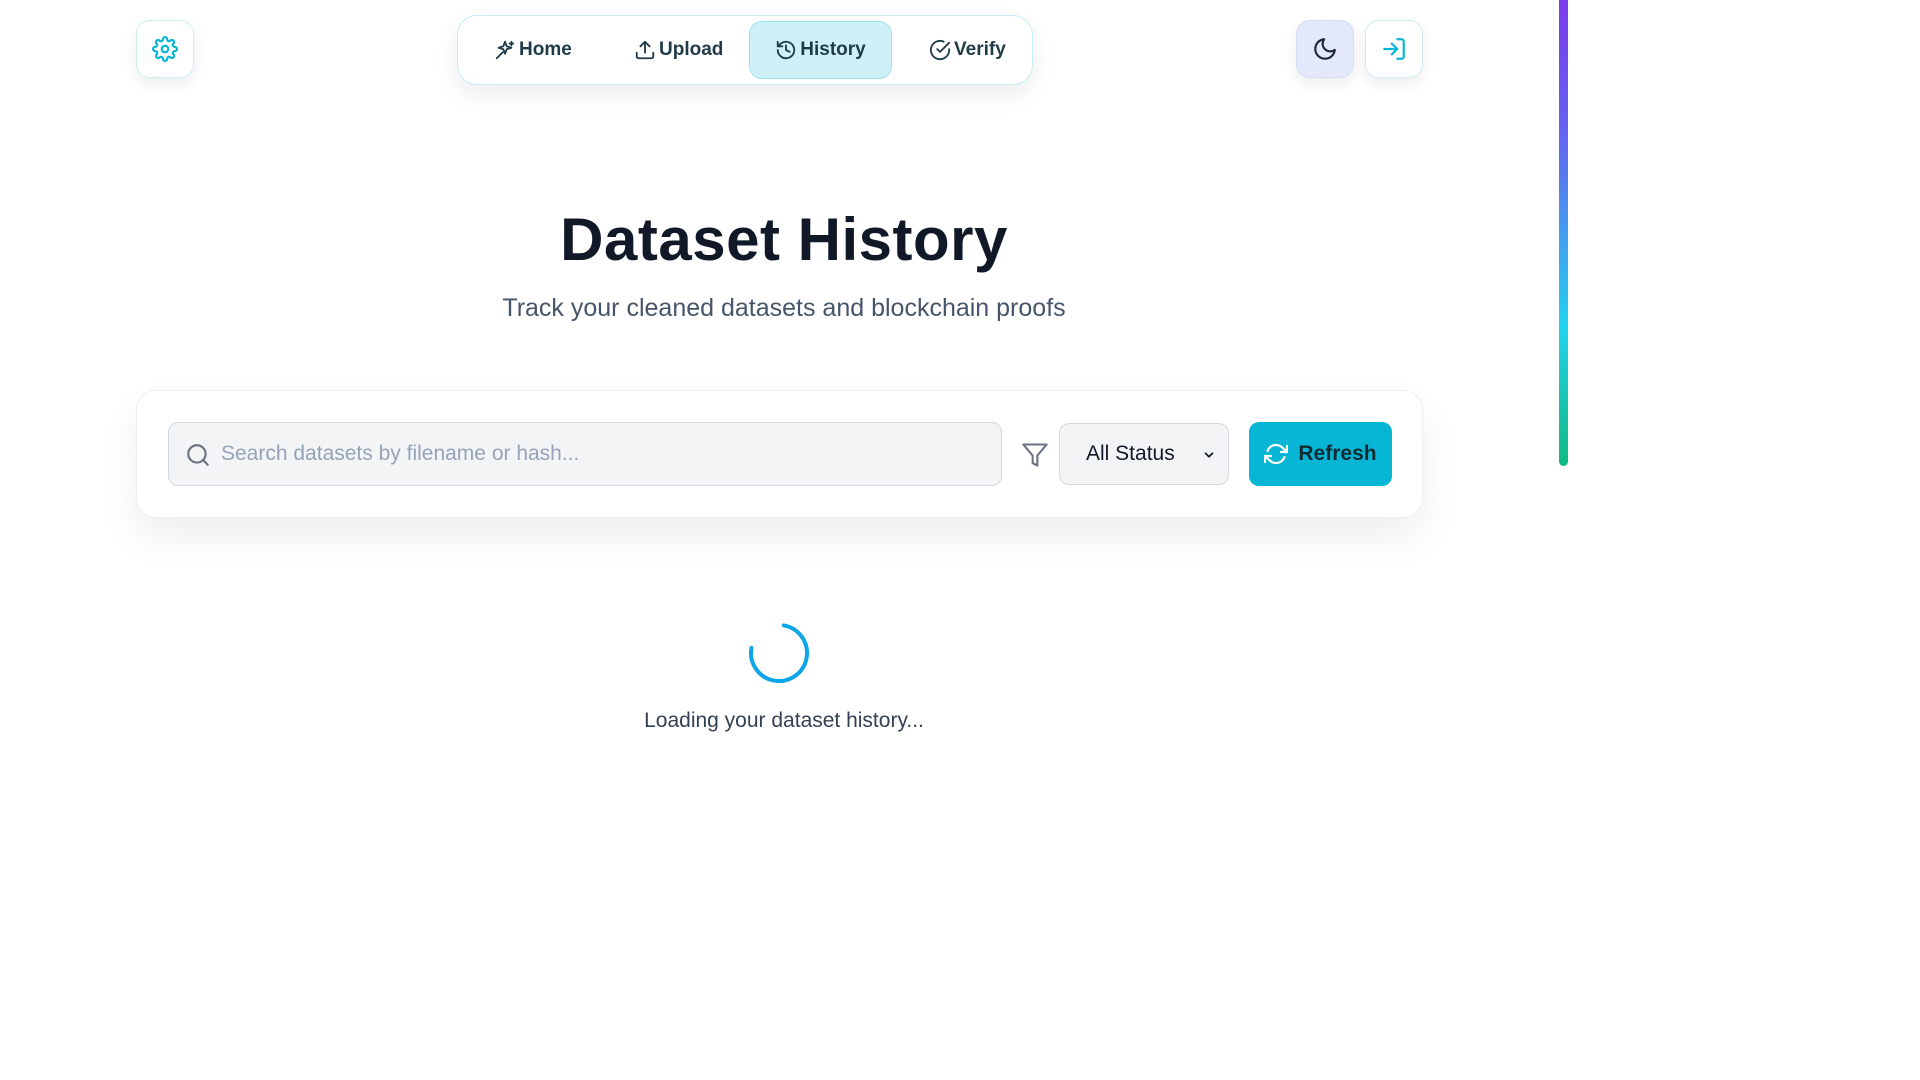 Image resolution: width=1920 pixels, height=1080 pixels. I want to click on moon-icon, so click(1325, 49).